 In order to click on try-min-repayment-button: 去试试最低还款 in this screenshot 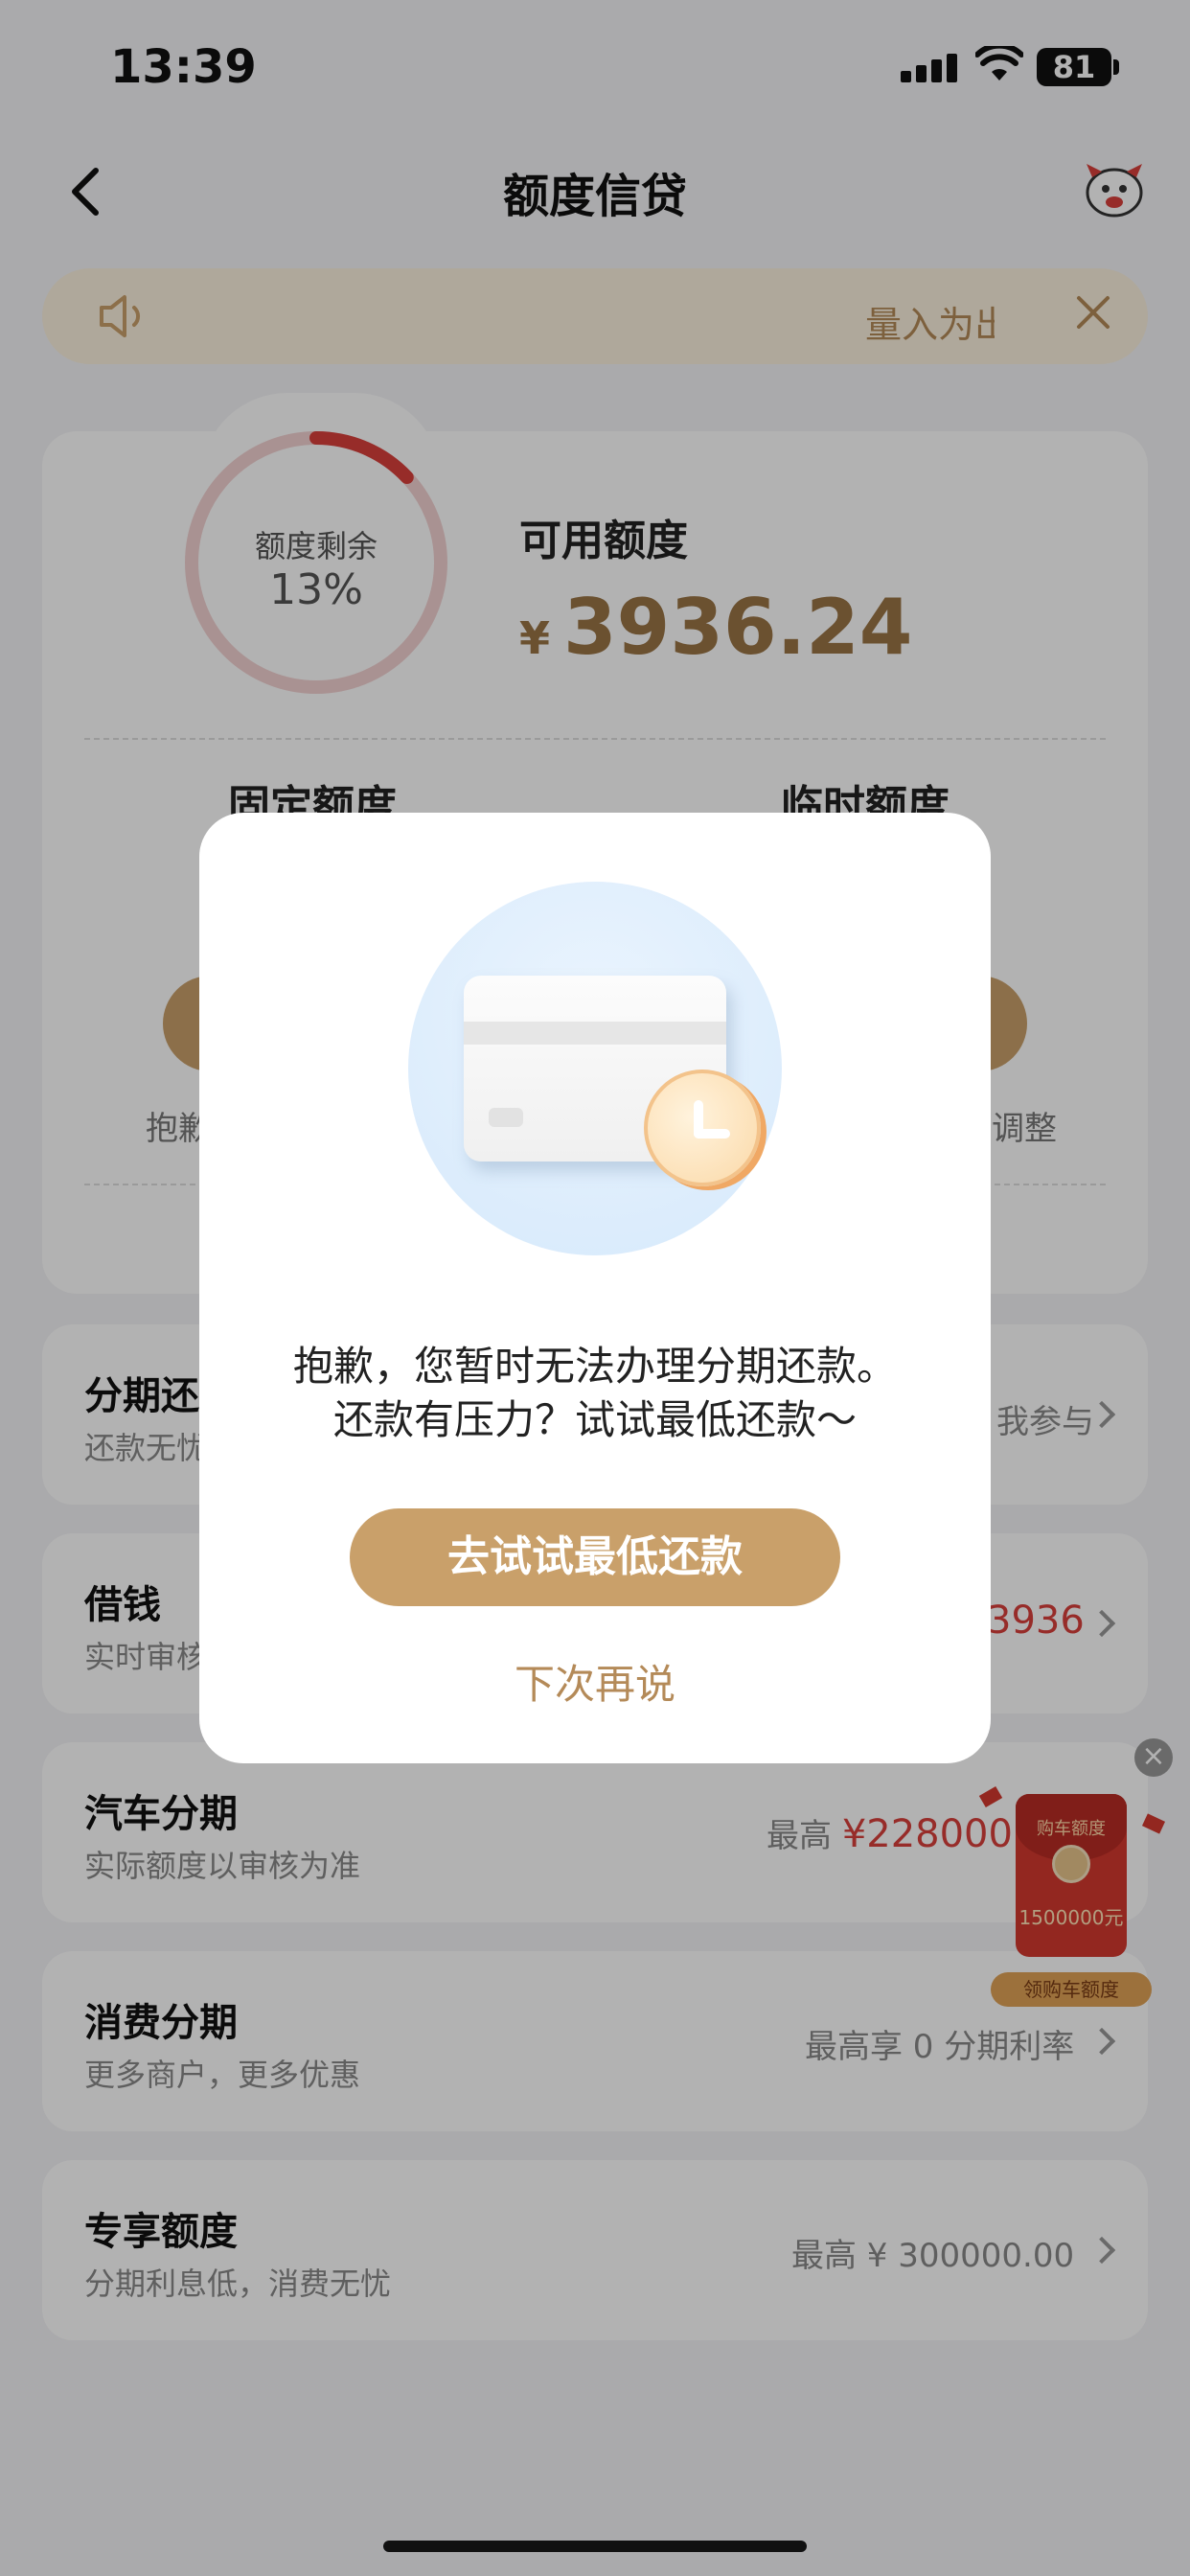, I will do `click(595, 1557)`.